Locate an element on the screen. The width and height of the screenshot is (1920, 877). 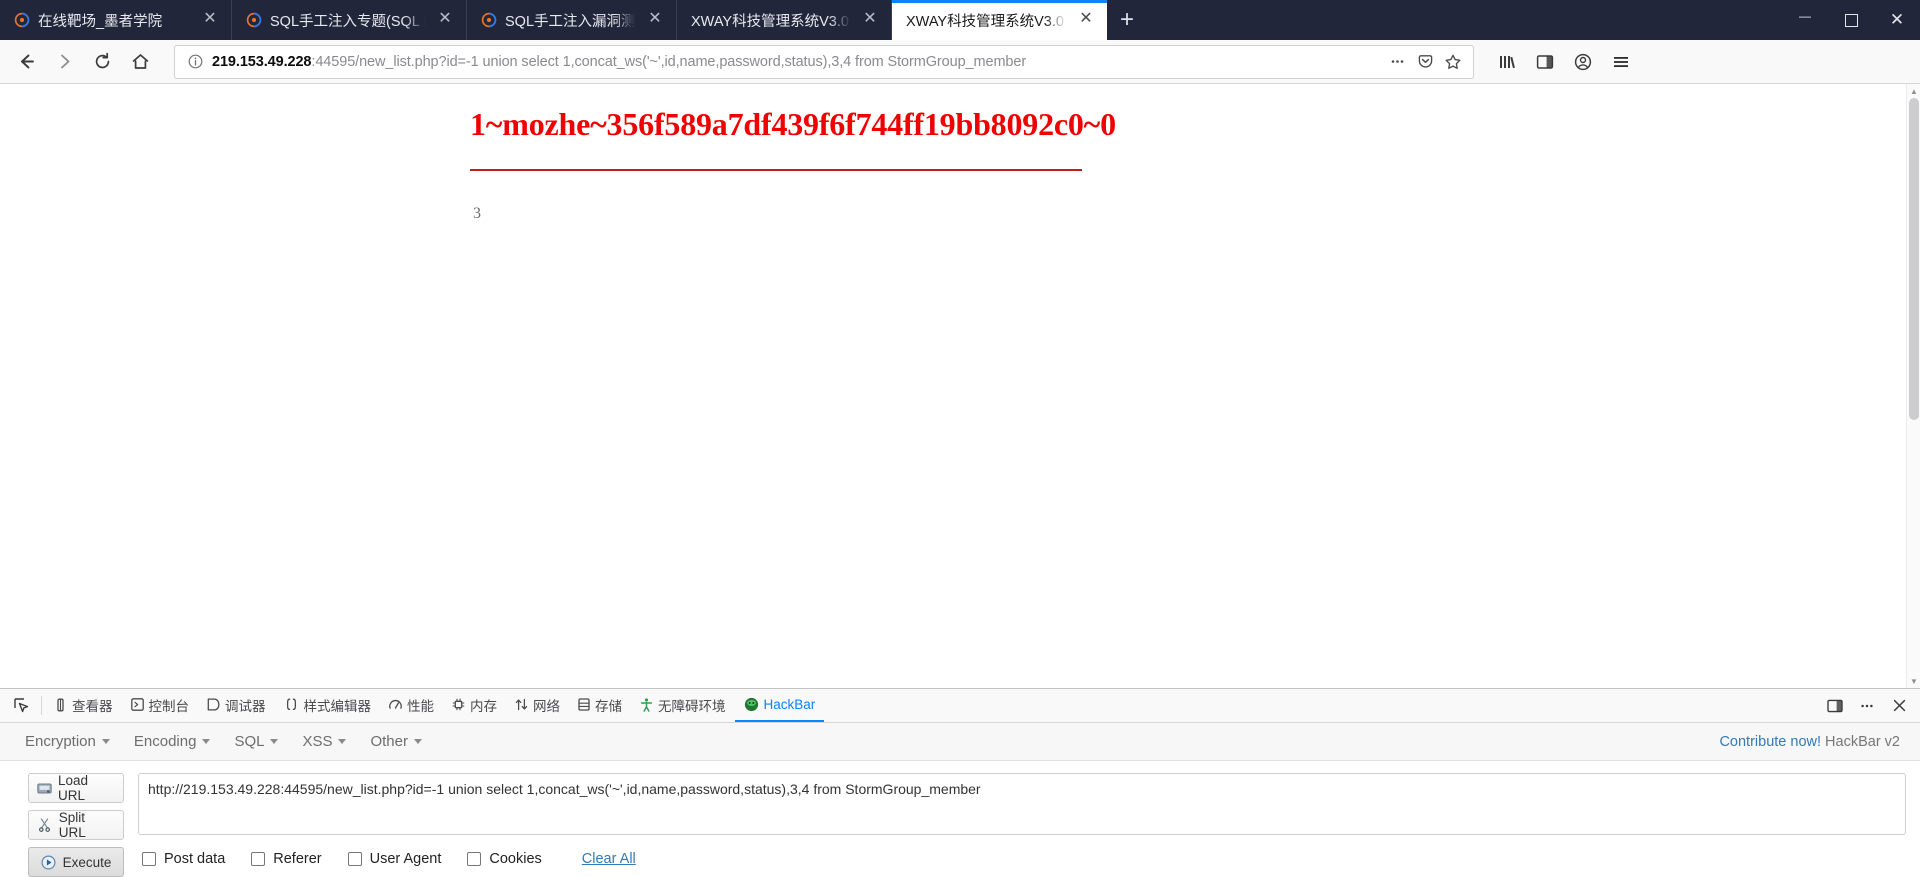
hackbar-menu-other: Other is located at coordinates (396, 741).